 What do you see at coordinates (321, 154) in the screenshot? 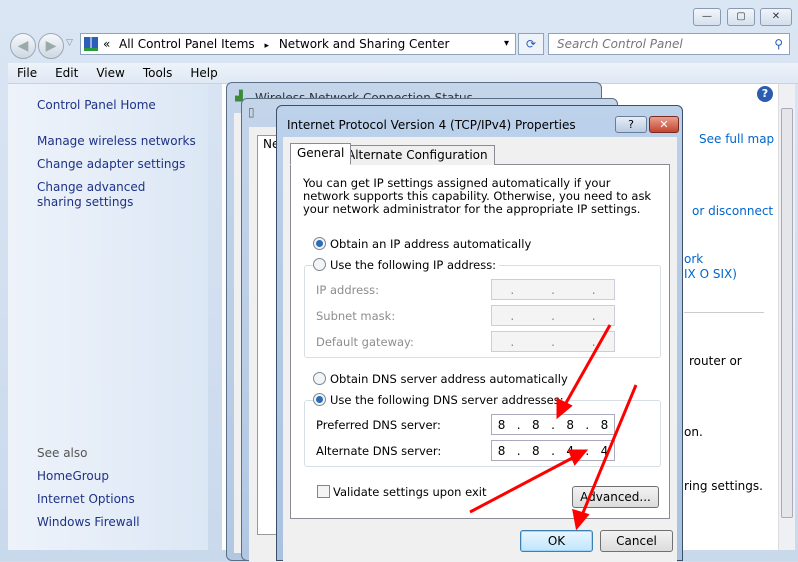
I see `tab-general: General` at bounding box center [321, 154].